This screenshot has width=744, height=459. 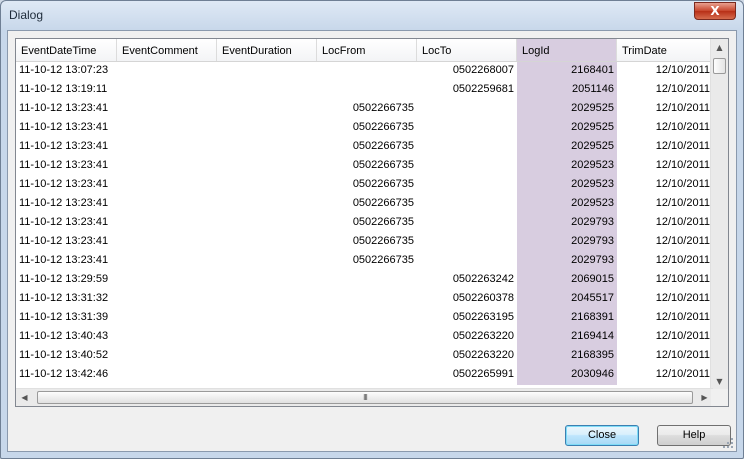 I want to click on cell-logid: 2045517, so click(x=567, y=299).